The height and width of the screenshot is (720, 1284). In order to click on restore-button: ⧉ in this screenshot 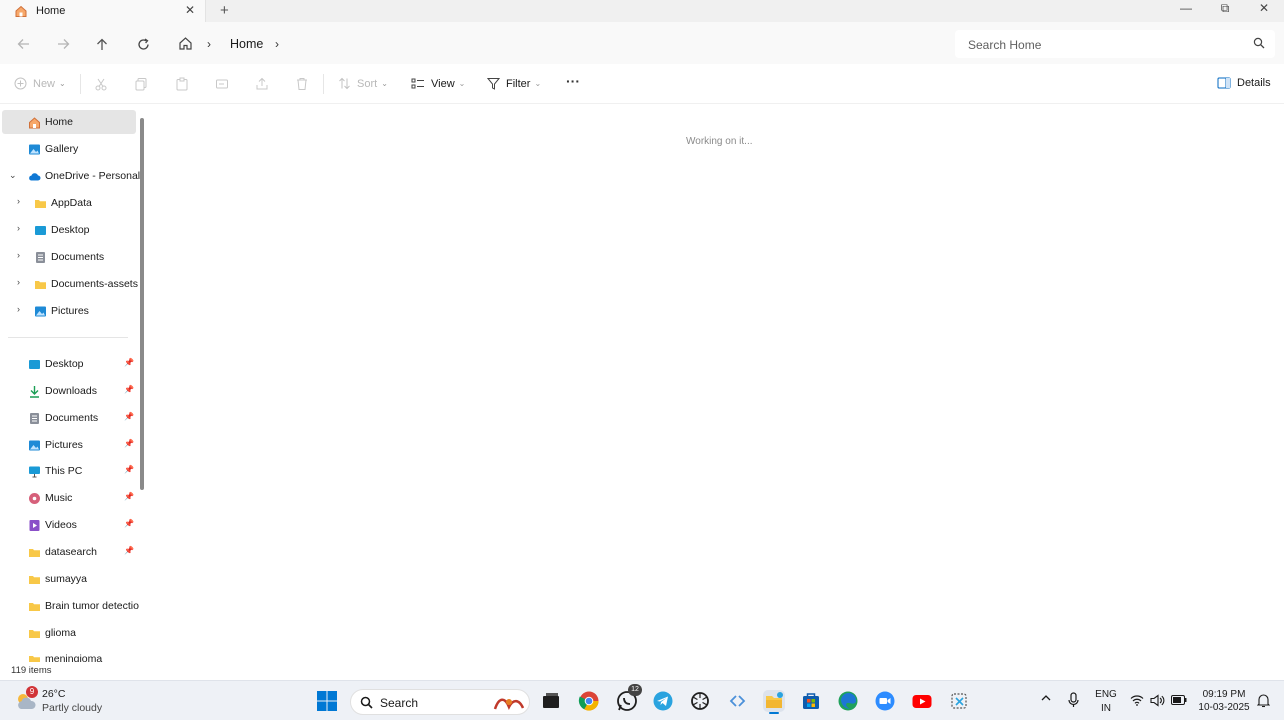, I will do `click(1225, 8)`.